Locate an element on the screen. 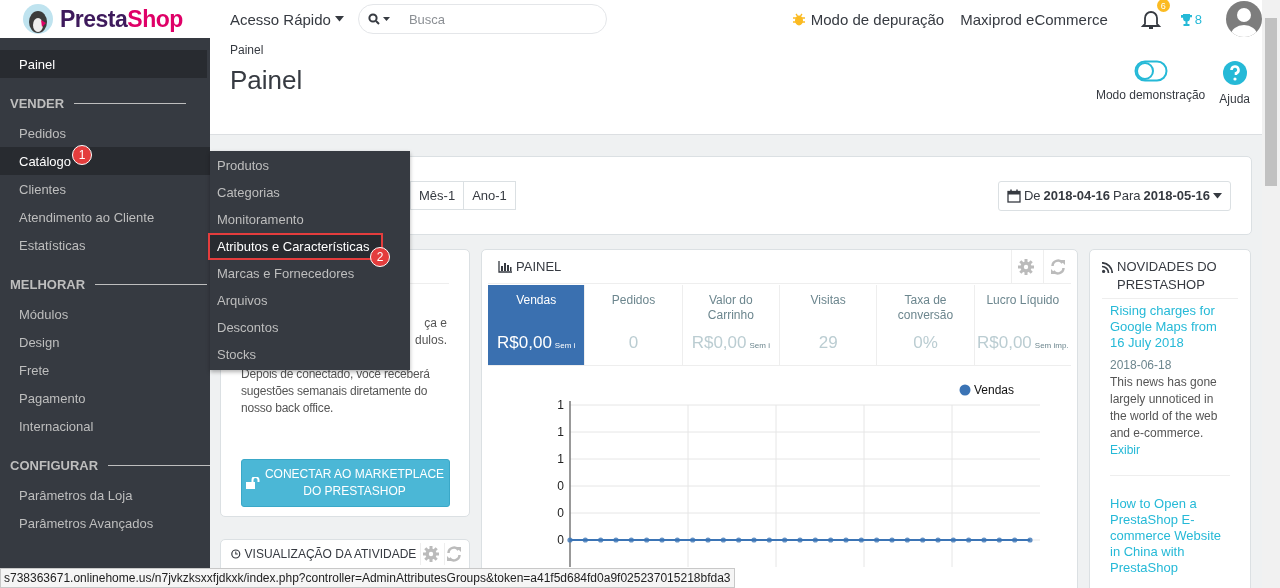 This screenshot has height=588, width=1280. submenu-item: Monitoramento is located at coordinates (310, 219).